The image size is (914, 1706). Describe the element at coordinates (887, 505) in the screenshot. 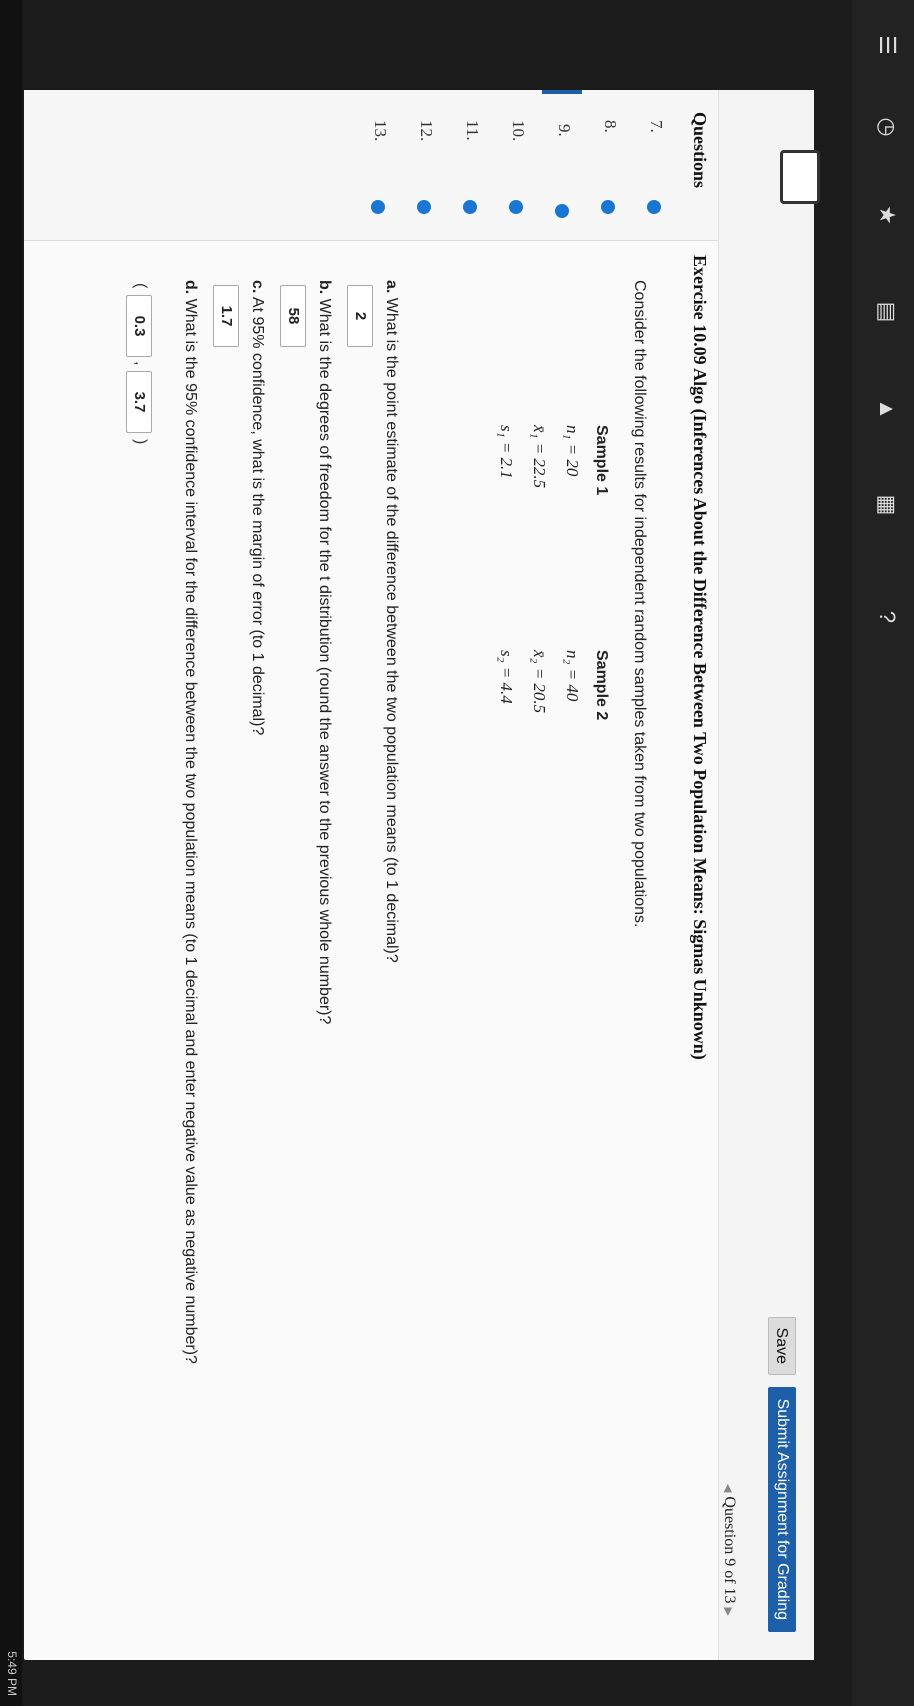

I see `calculator-icon: ▦` at that location.